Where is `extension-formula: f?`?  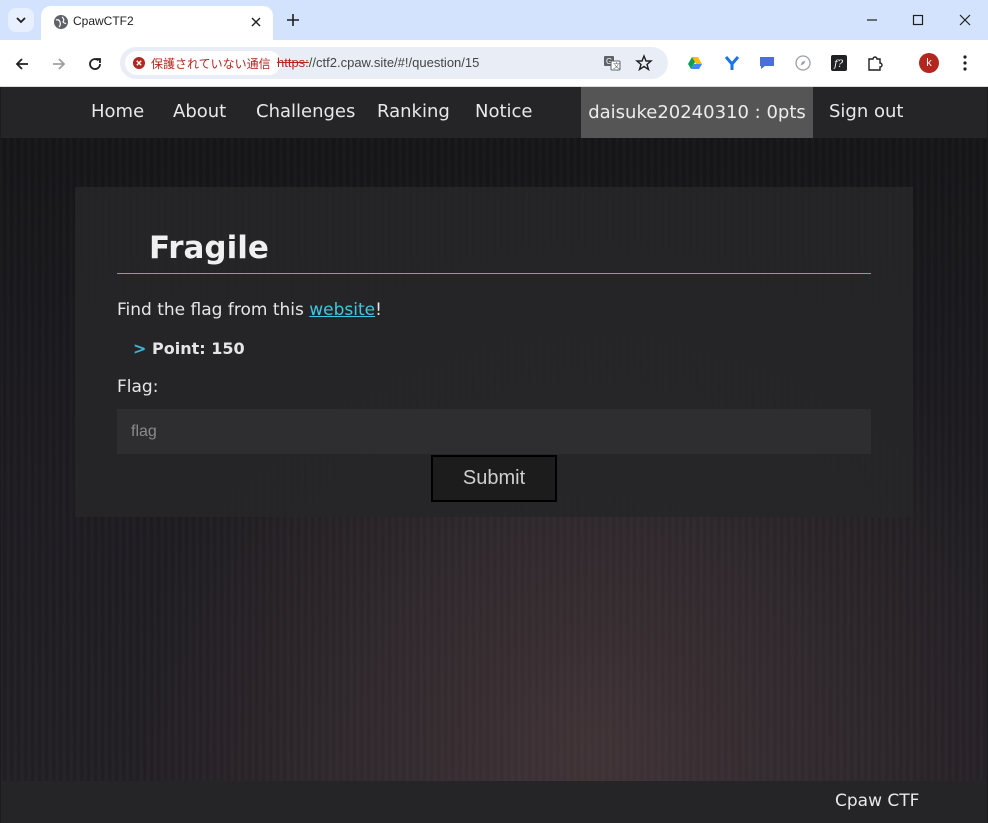 extension-formula: f? is located at coordinates (839, 63).